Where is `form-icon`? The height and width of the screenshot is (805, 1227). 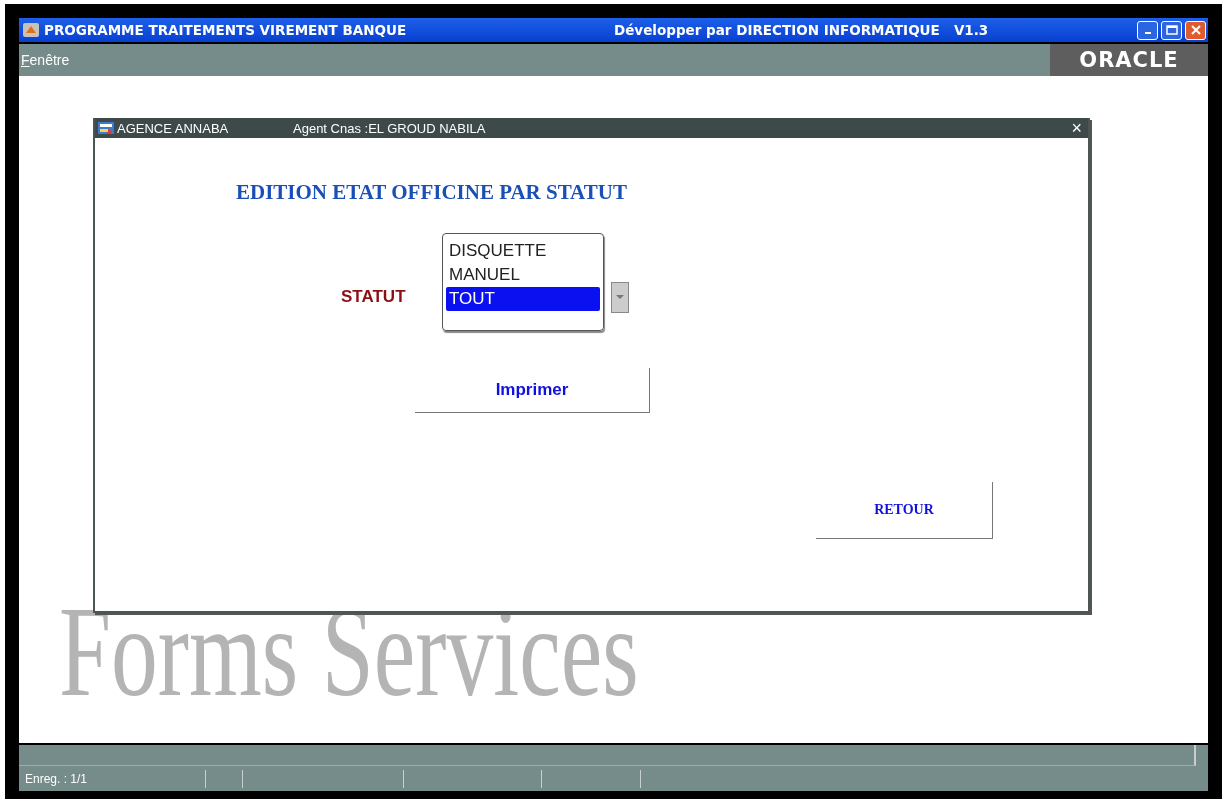
form-icon is located at coordinates (106, 128).